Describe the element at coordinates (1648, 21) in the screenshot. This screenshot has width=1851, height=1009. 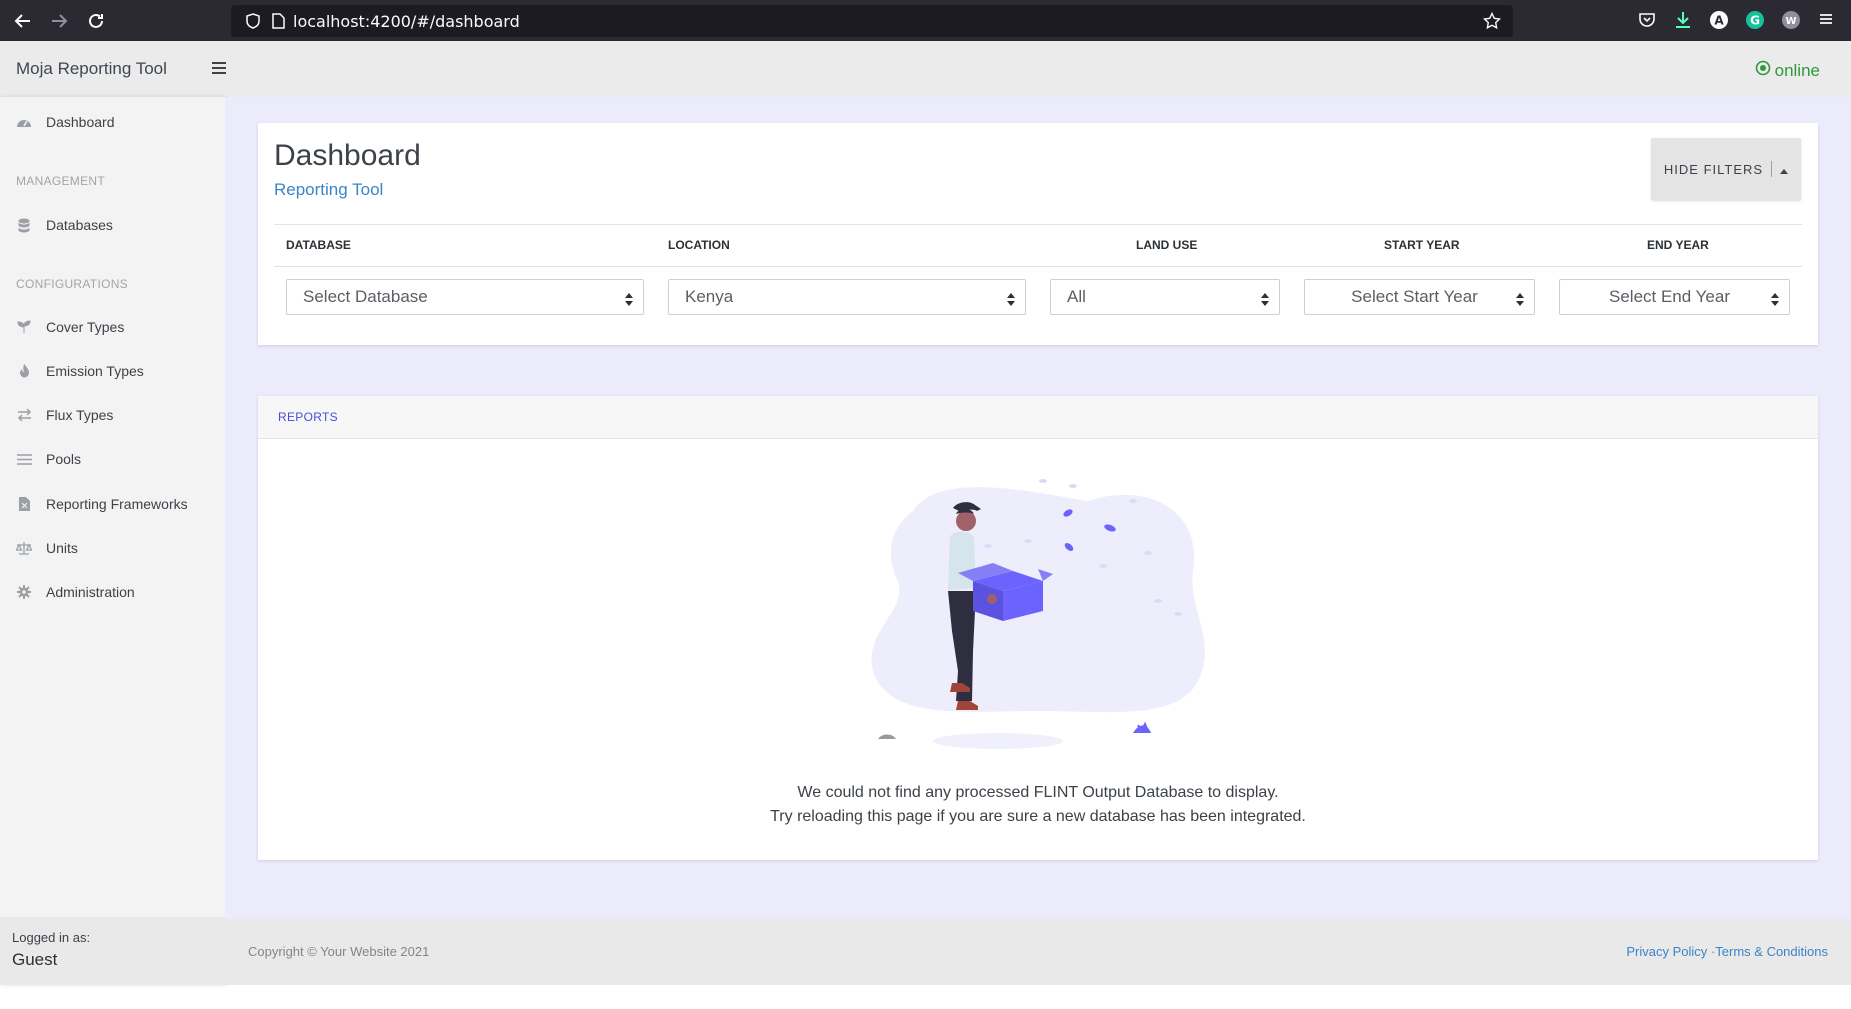
I see `pocket-icon` at that location.